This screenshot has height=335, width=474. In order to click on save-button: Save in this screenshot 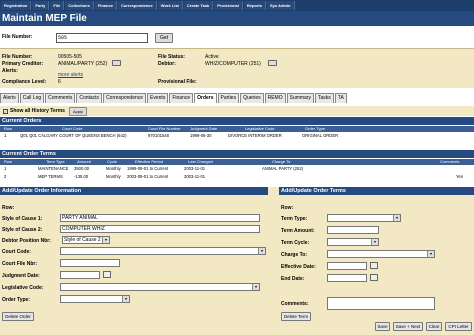, I will do `click(382, 326)`.